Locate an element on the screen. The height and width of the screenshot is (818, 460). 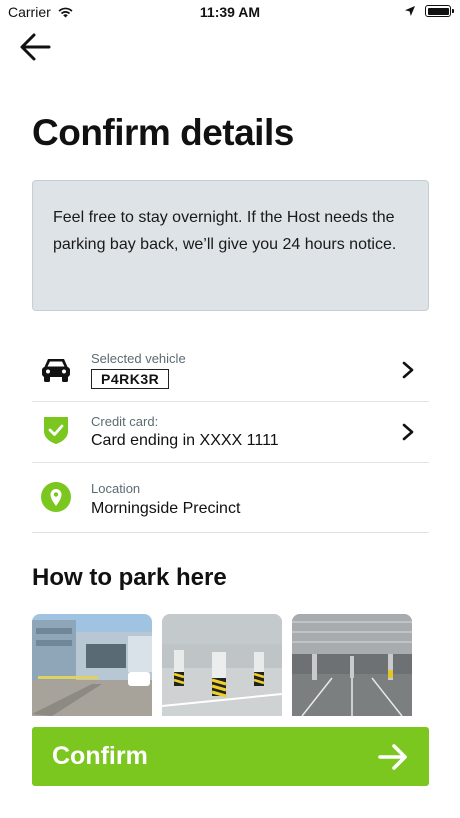
map-pin-icon is located at coordinates (56, 497).